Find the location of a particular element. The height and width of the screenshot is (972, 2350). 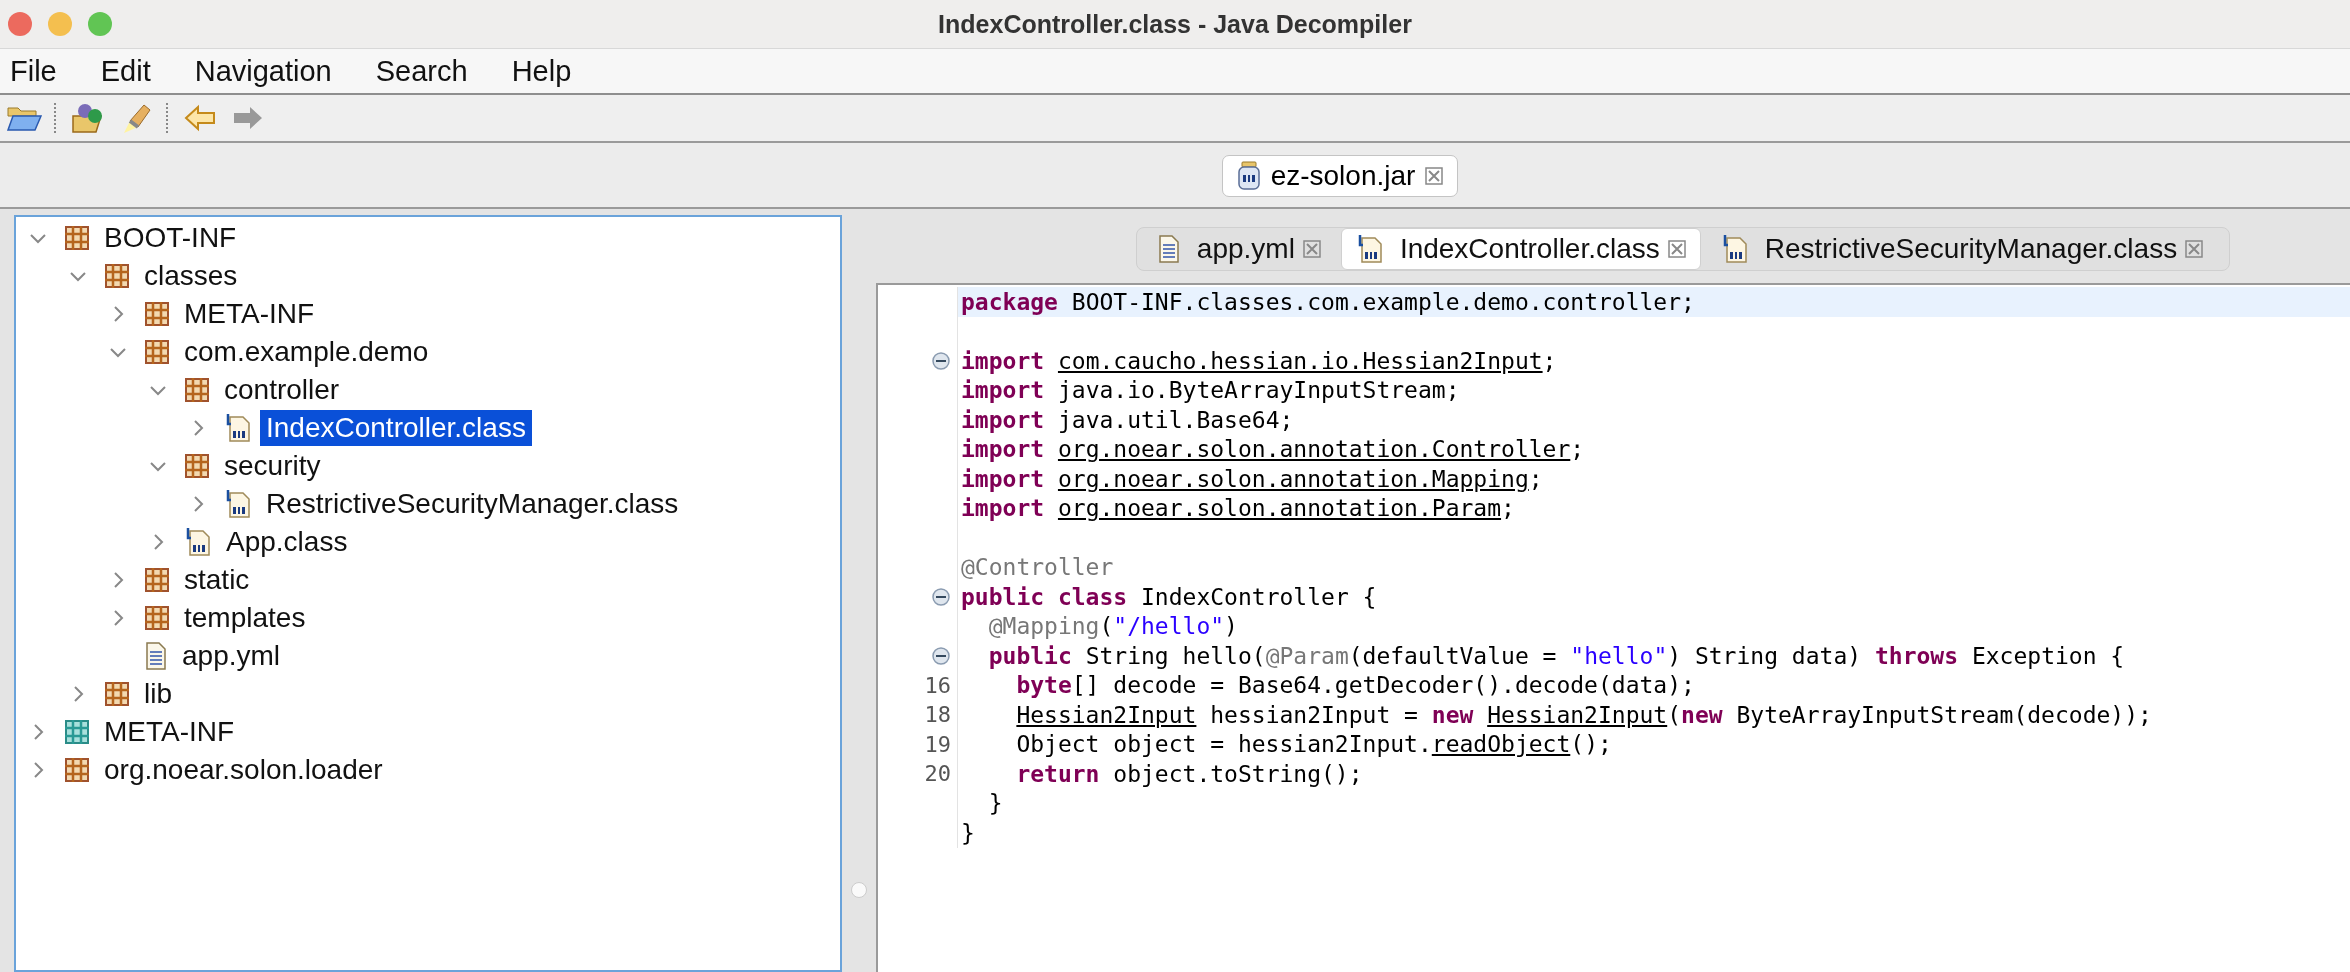

code-line: import java.util.Base64; is located at coordinates (1127, 419).